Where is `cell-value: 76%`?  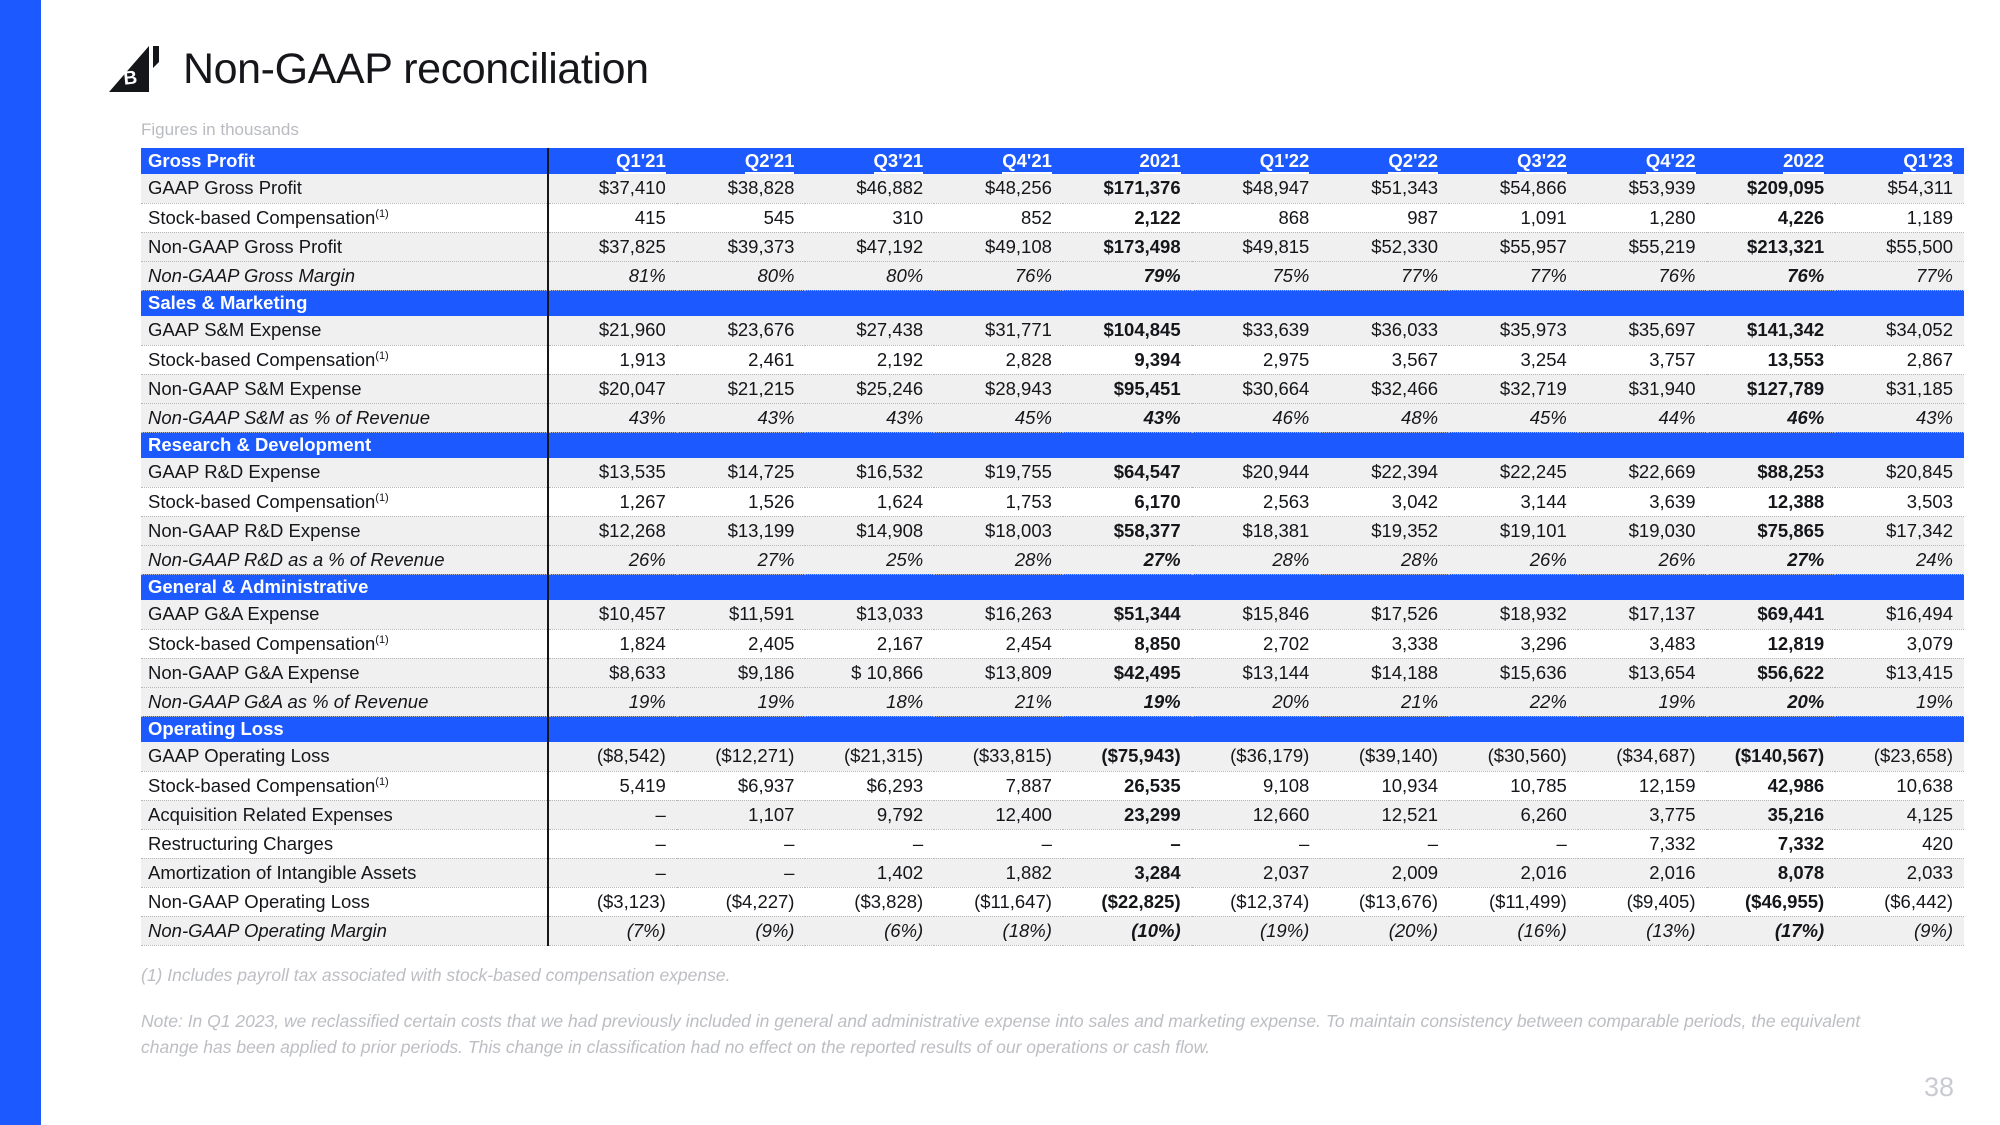 cell-value: 76% is located at coordinates (1642, 276).